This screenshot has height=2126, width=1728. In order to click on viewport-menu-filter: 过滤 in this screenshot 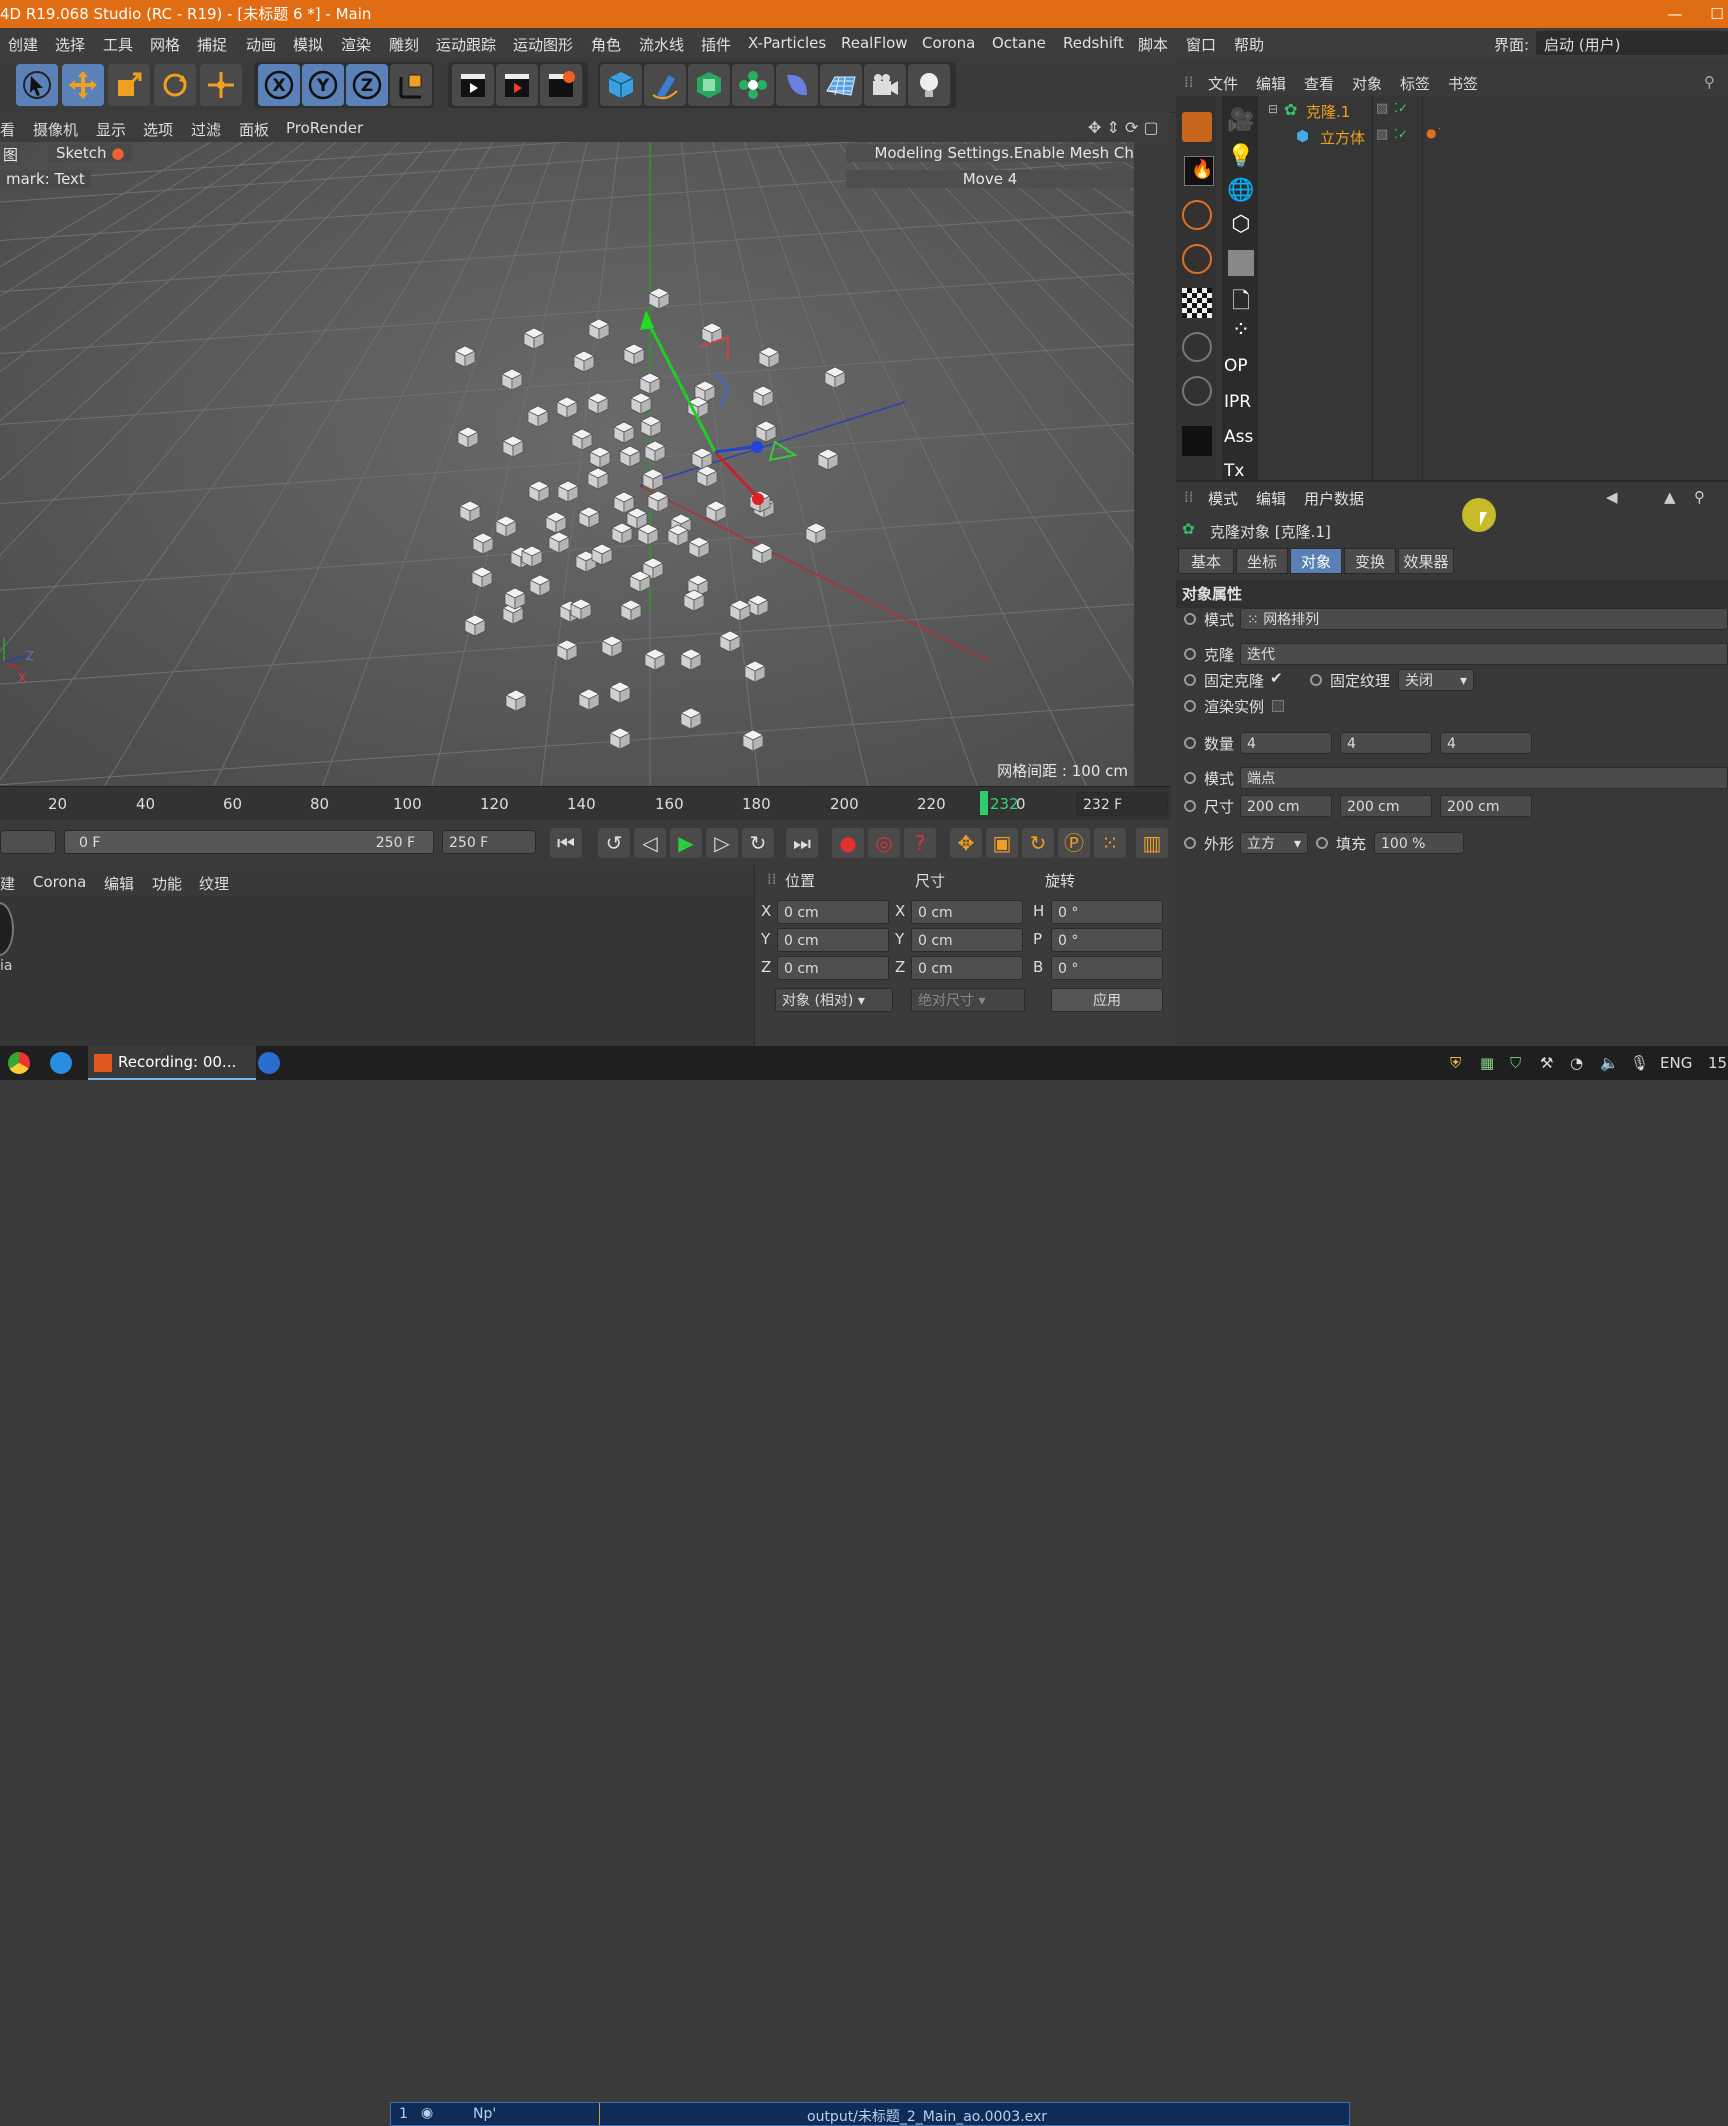, I will do `click(206, 129)`.